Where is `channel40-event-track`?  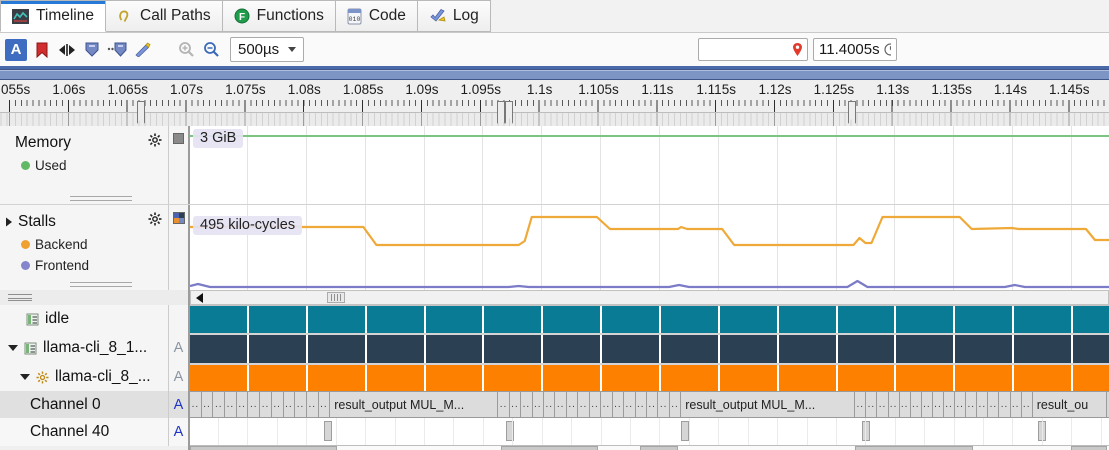 channel40-event-track is located at coordinates (649, 432).